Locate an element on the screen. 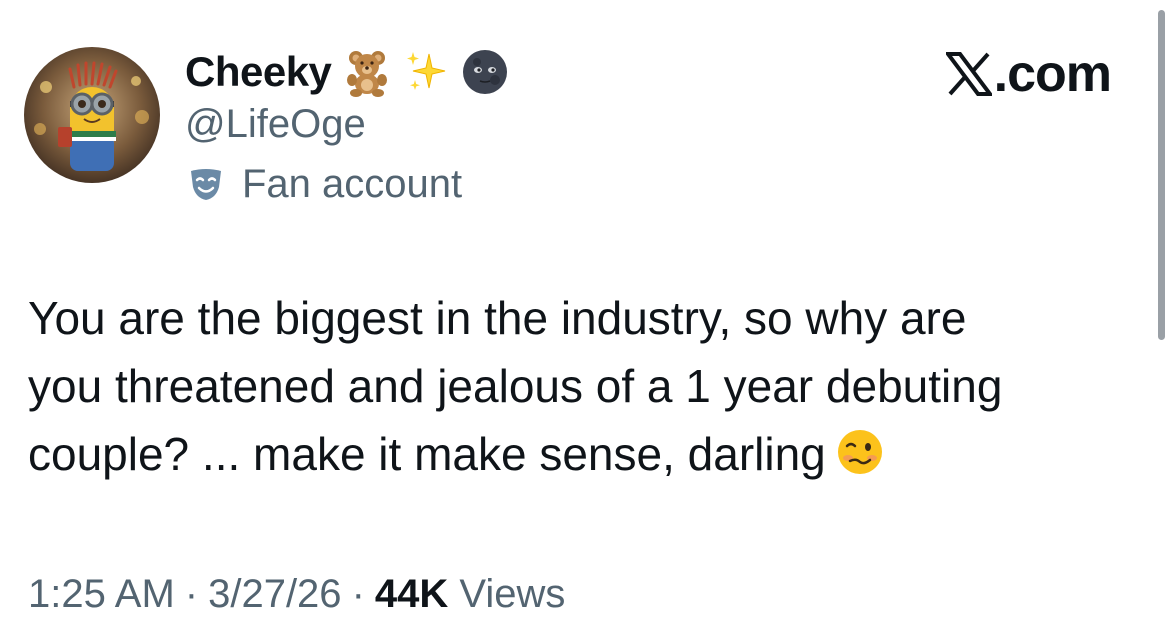 The image size is (1169, 634). teddy-bear-icon is located at coordinates (367, 72).